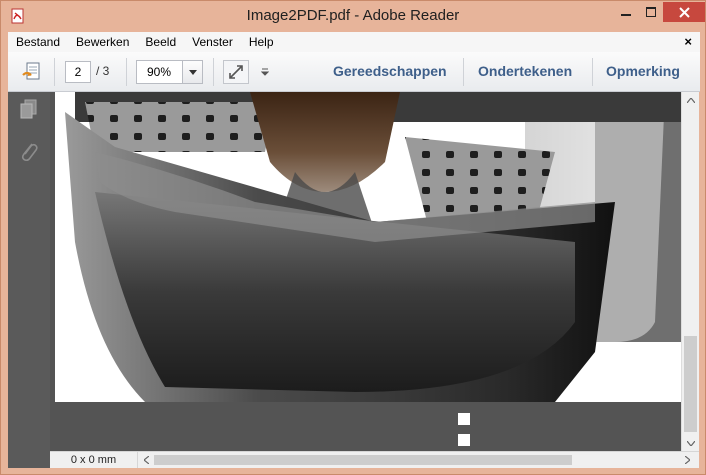 Image resolution: width=706 pixels, height=475 pixels. I want to click on status-bar: 0 x 0 mm, so click(374, 459).